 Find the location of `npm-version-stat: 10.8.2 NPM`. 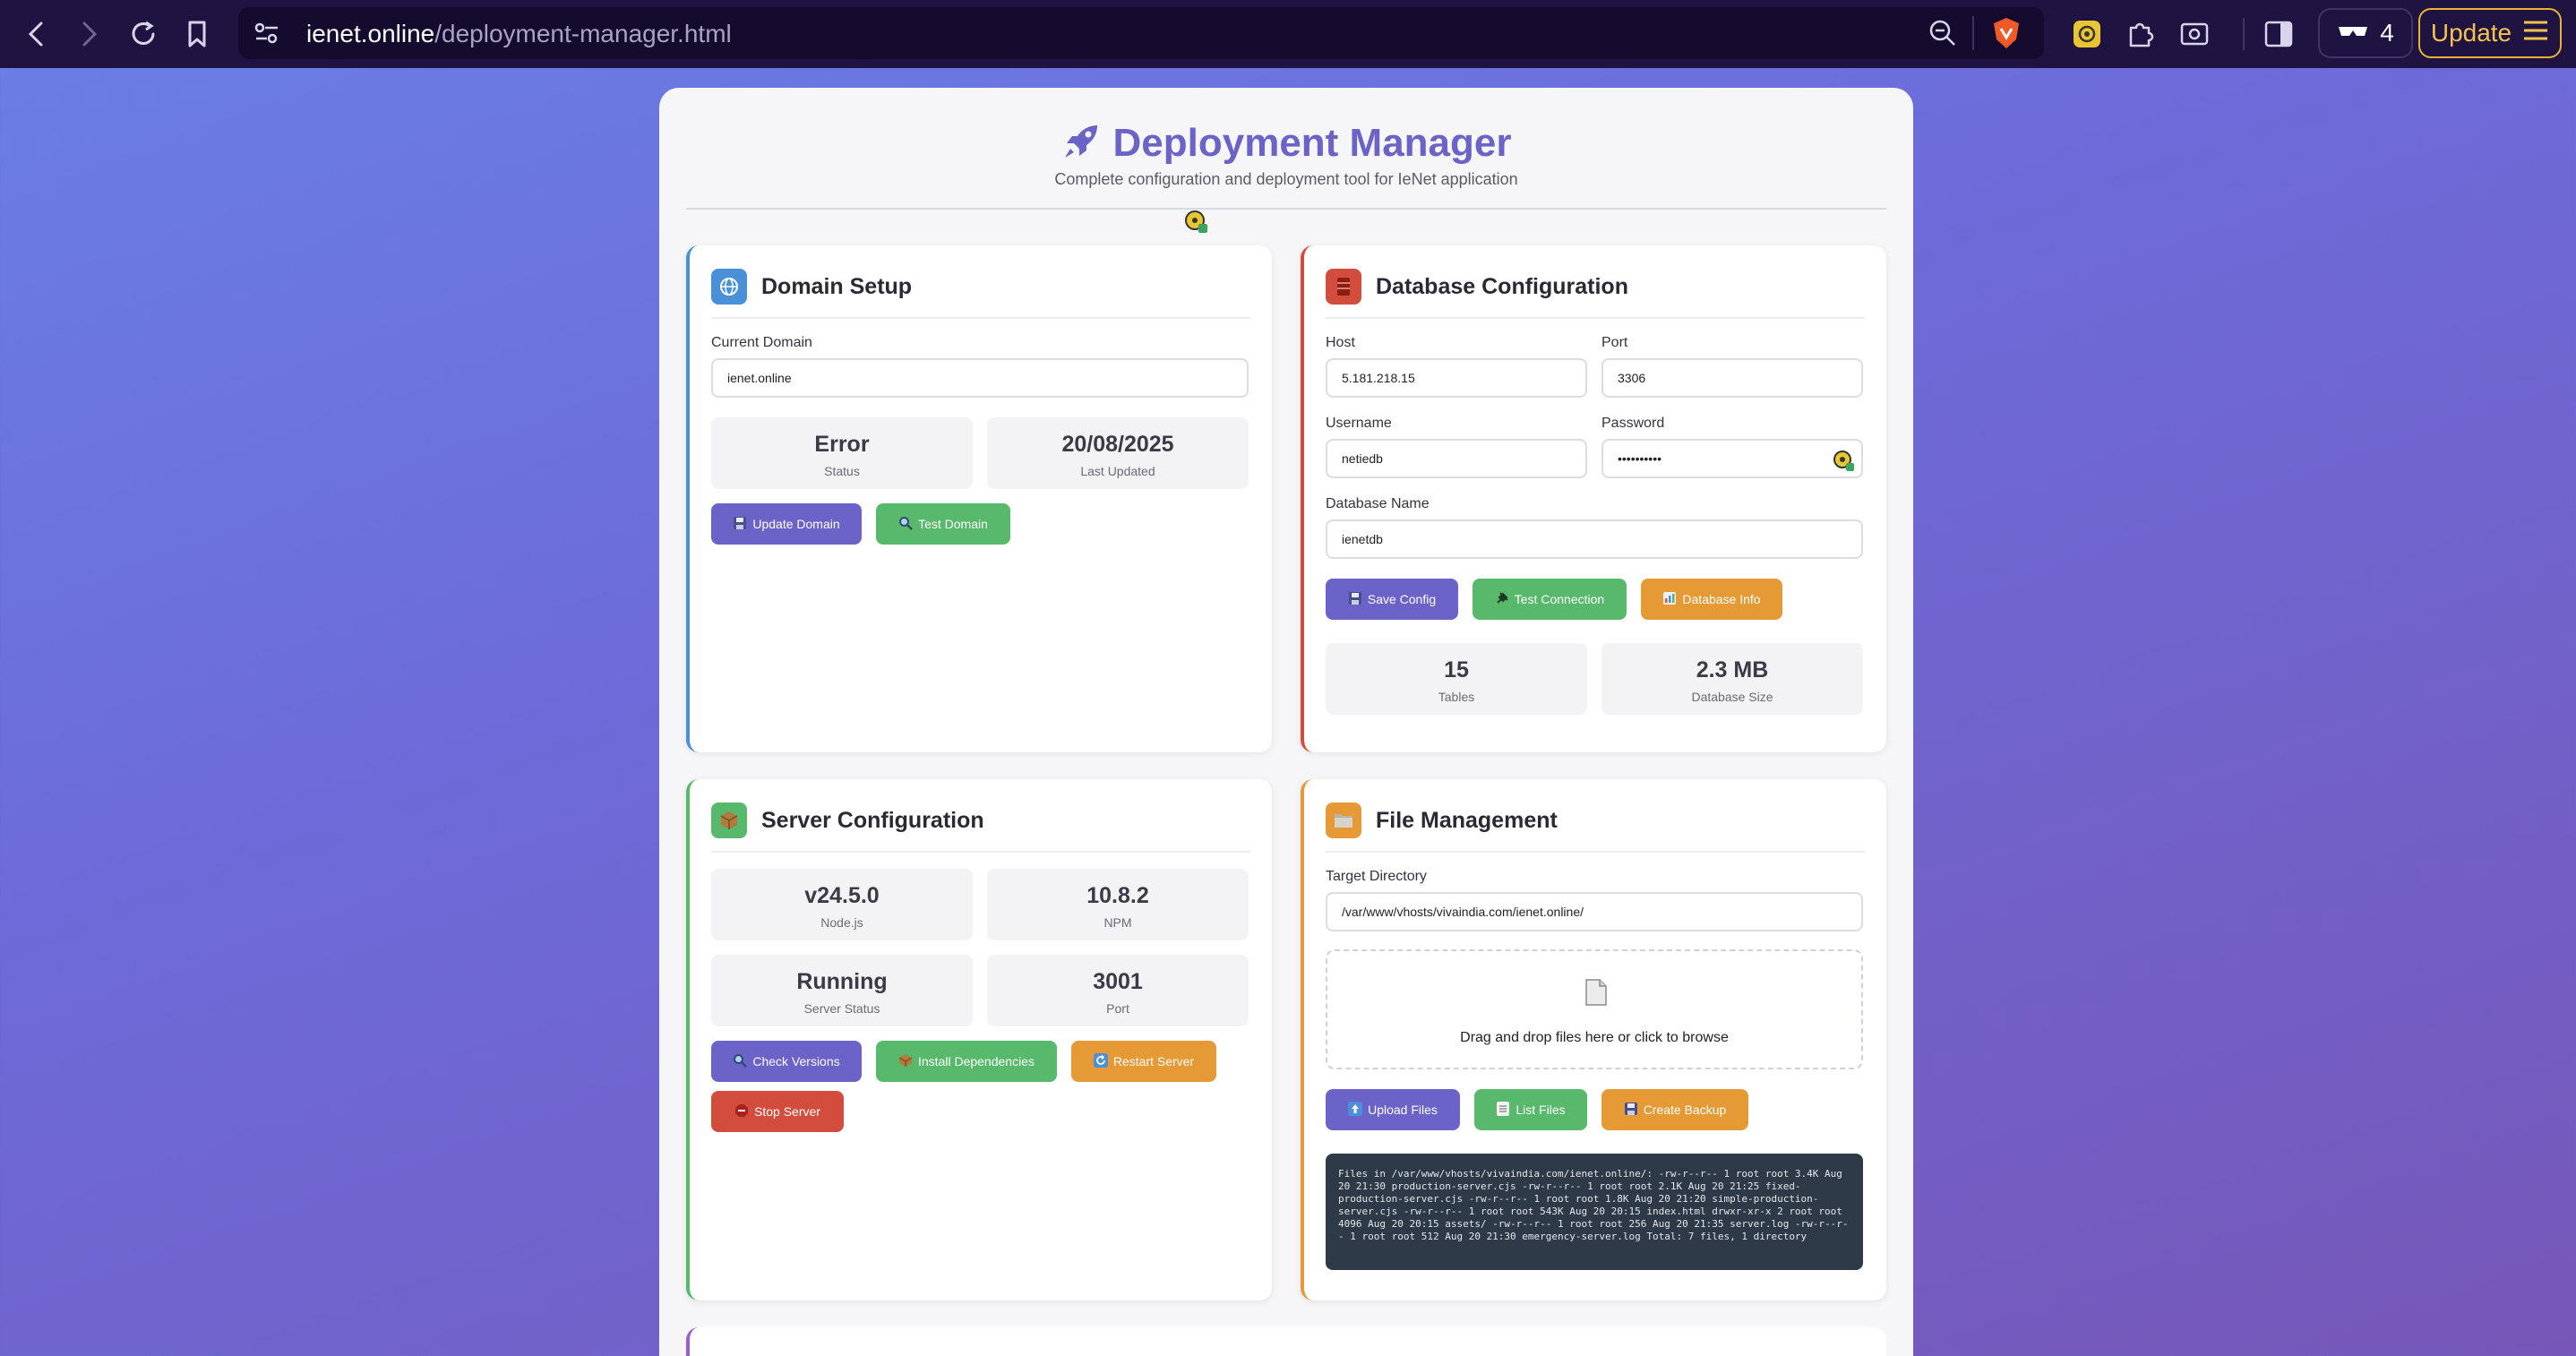

npm-version-stat: 10.8.2 NPM is located at coordinates (1118, 904).